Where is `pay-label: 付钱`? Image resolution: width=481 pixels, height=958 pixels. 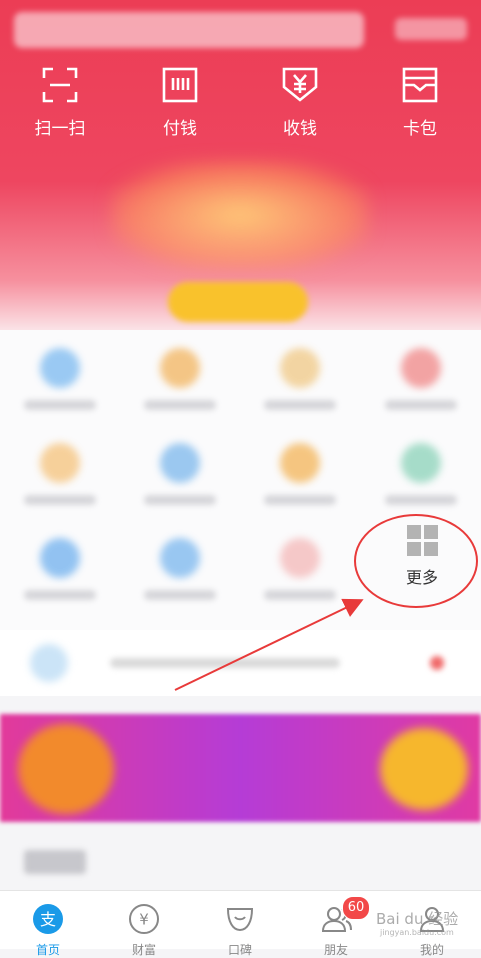
pay-label: 付钱 is located at coordinates (180, 129).